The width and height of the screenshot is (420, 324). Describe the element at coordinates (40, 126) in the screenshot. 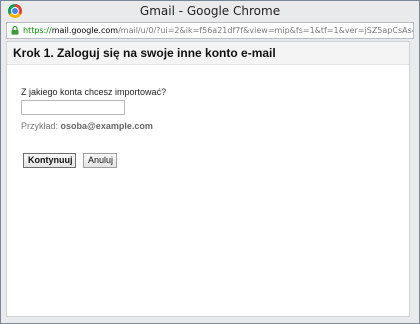

I see `example-label: Przykład:` at that location.